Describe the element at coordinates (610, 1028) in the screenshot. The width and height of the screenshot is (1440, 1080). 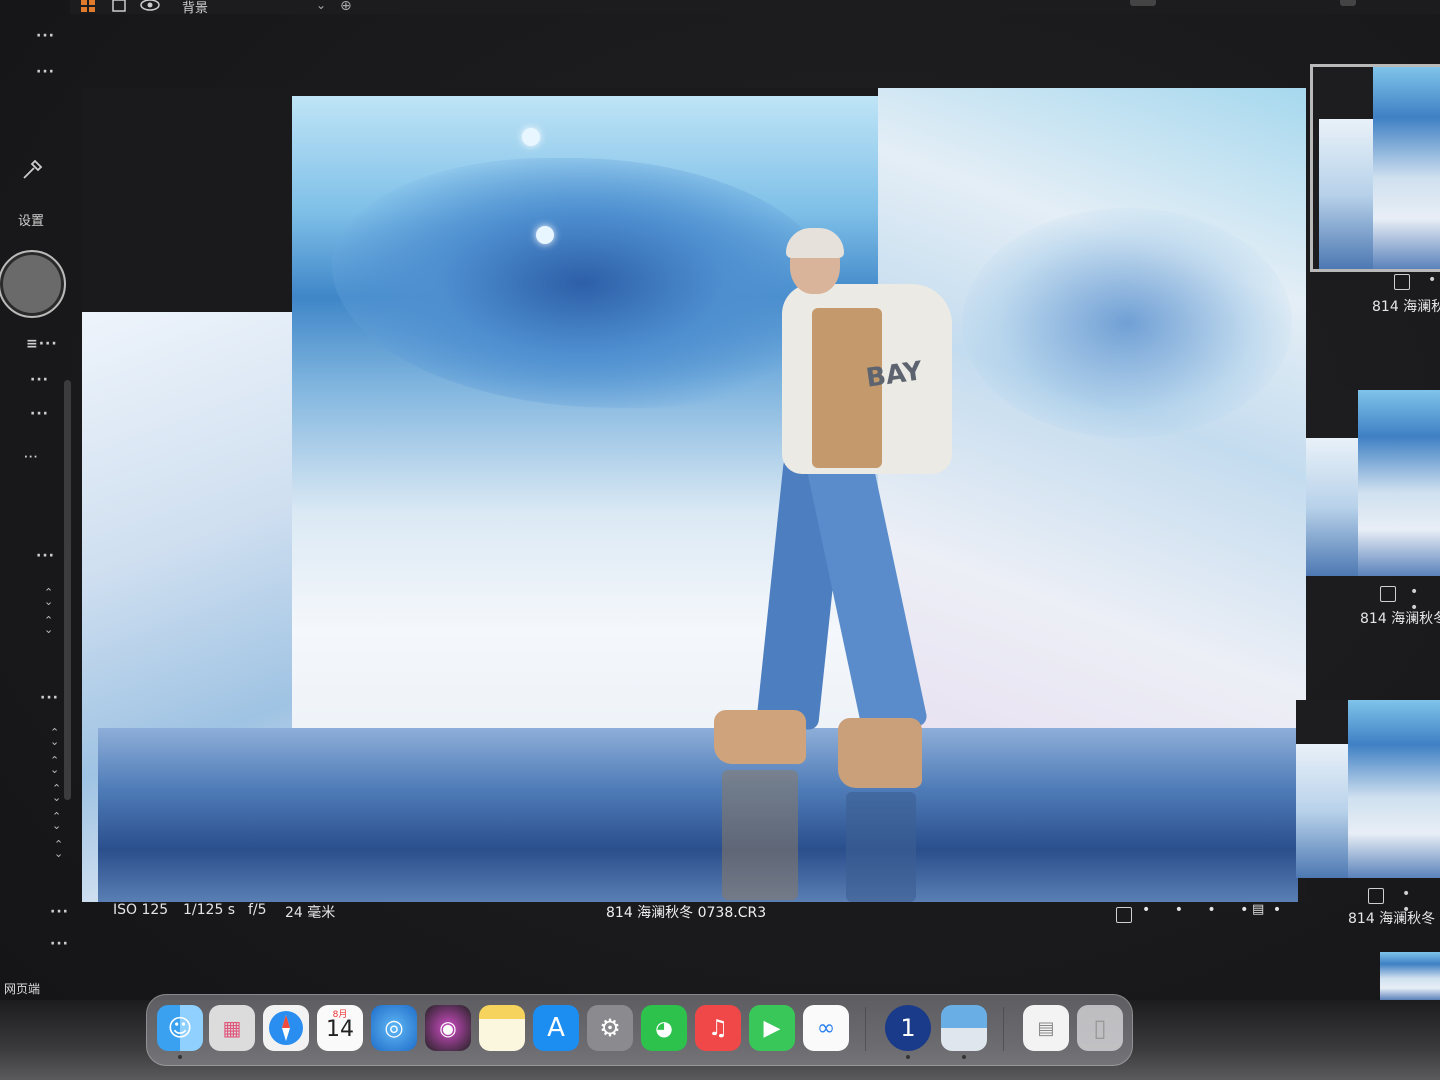
I see `system-settings-icon: ⚙` at that location.